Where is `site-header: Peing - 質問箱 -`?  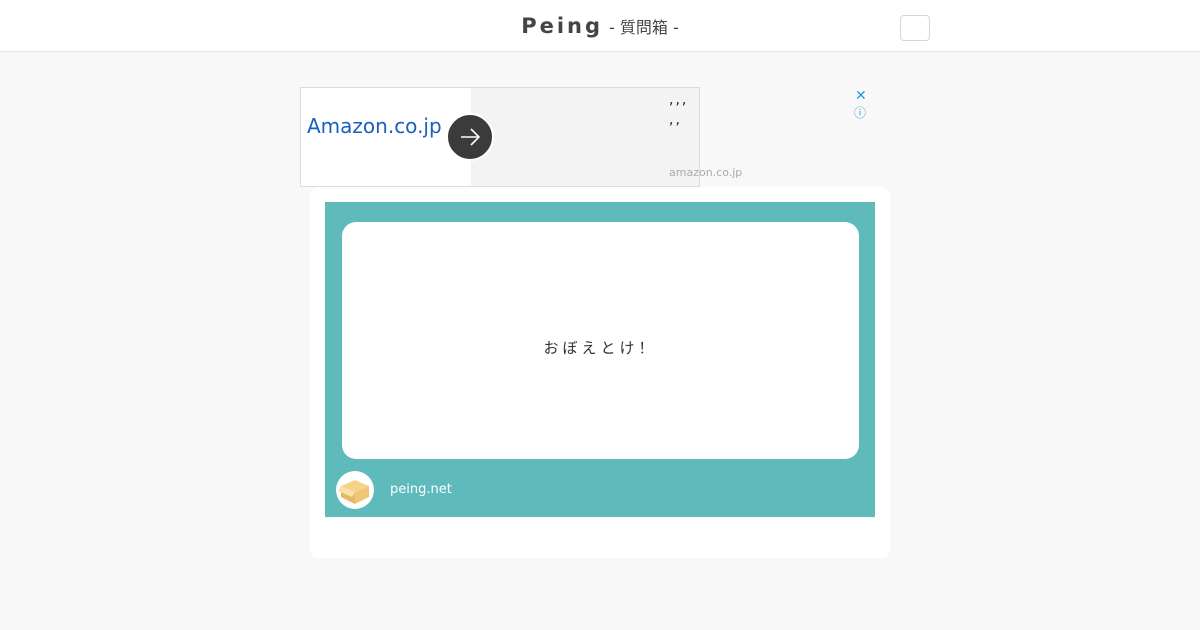
site-header: Peing - 質問箱 - is located at coordinates (600, 26).